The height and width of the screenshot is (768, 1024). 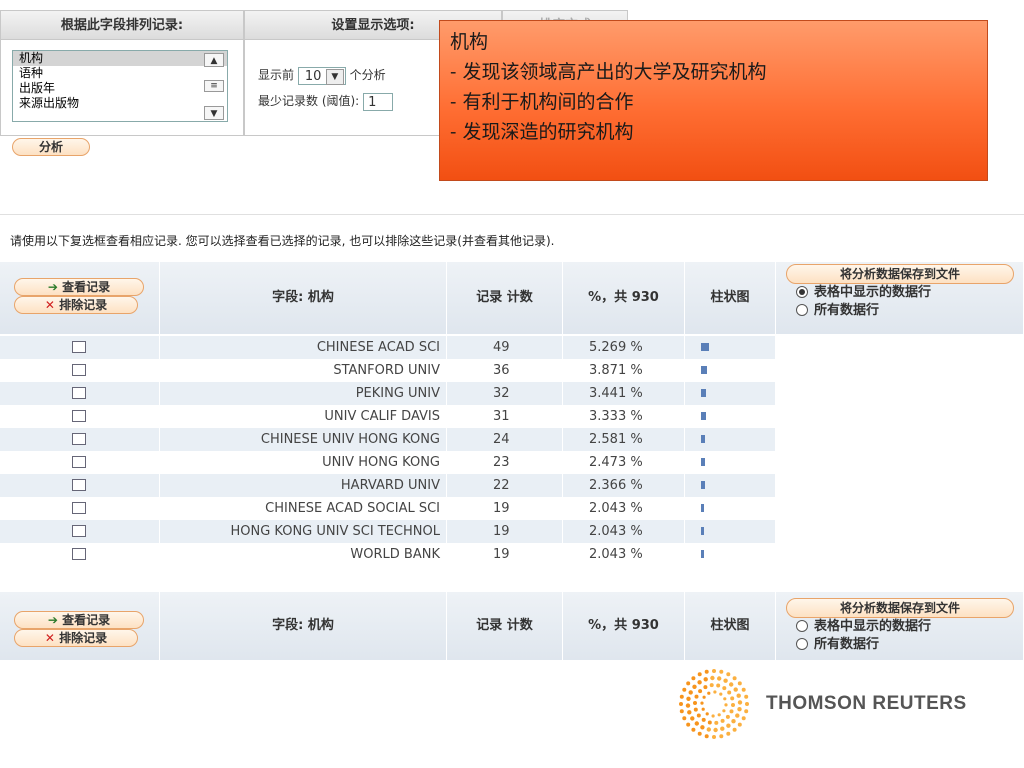 What do you see at coordinates (505, 393) in the screenshot?
I see `count-cell: 32` at bounding box center [505, 393].